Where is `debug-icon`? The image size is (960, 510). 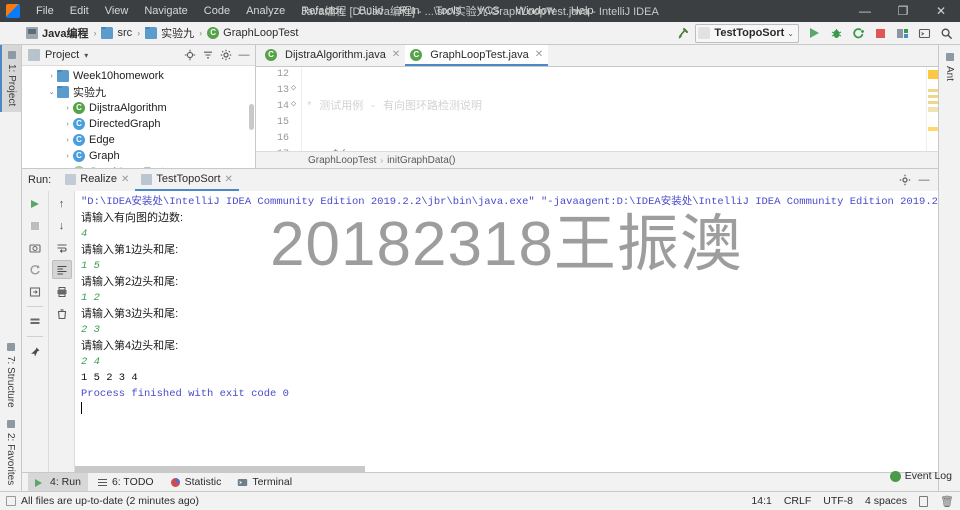
debug-icon is located at coordinates (836, 33).